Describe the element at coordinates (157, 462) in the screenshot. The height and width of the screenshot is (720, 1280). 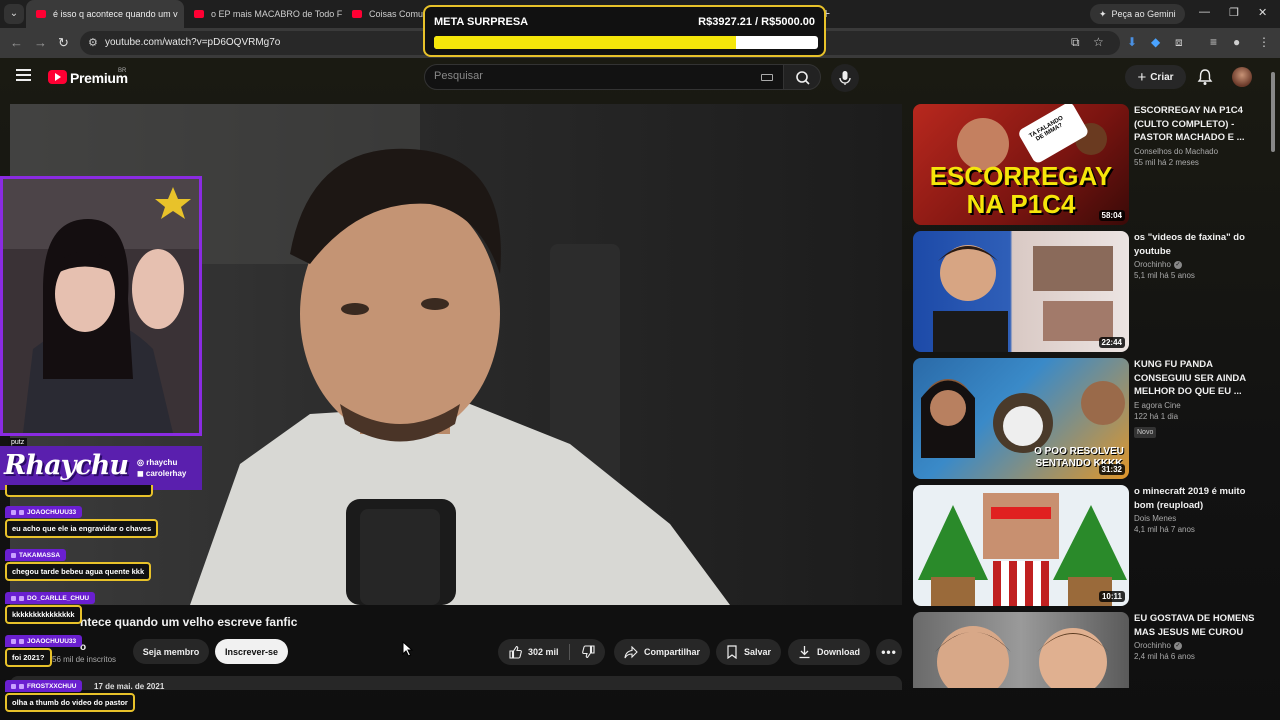
I see `streamer-handle: ◎ rhaychu` at that location.